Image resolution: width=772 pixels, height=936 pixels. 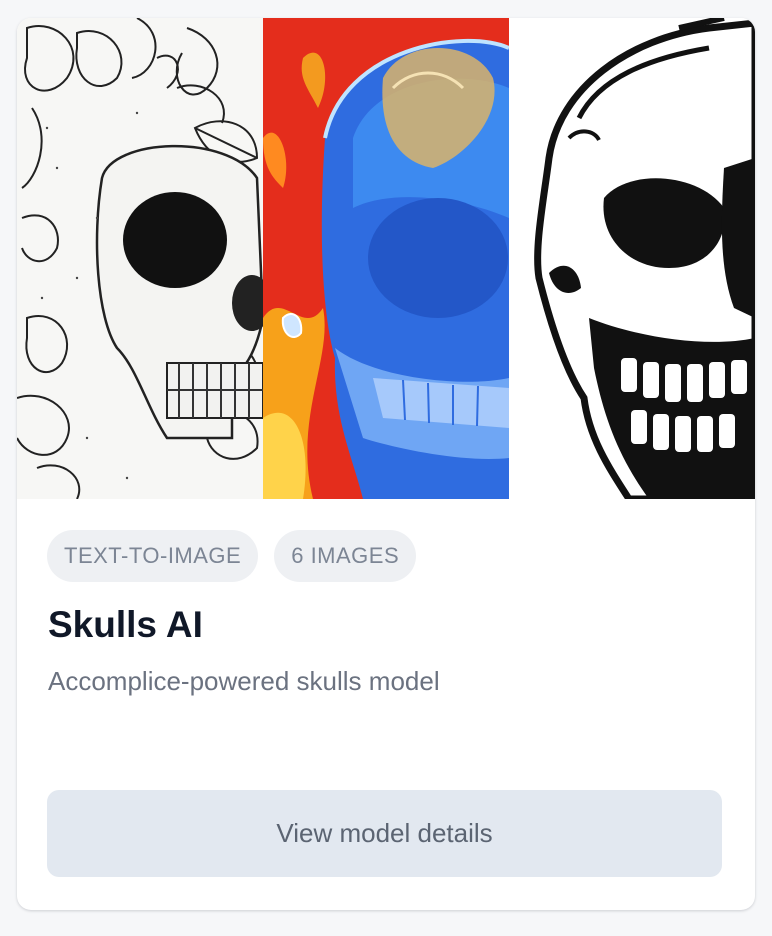 What do you see at coordinates (153, 556) in the screenshot?
I see `tag-text-to-image: TEXT-TO-IMAGE` at bounding box center [153, 556].